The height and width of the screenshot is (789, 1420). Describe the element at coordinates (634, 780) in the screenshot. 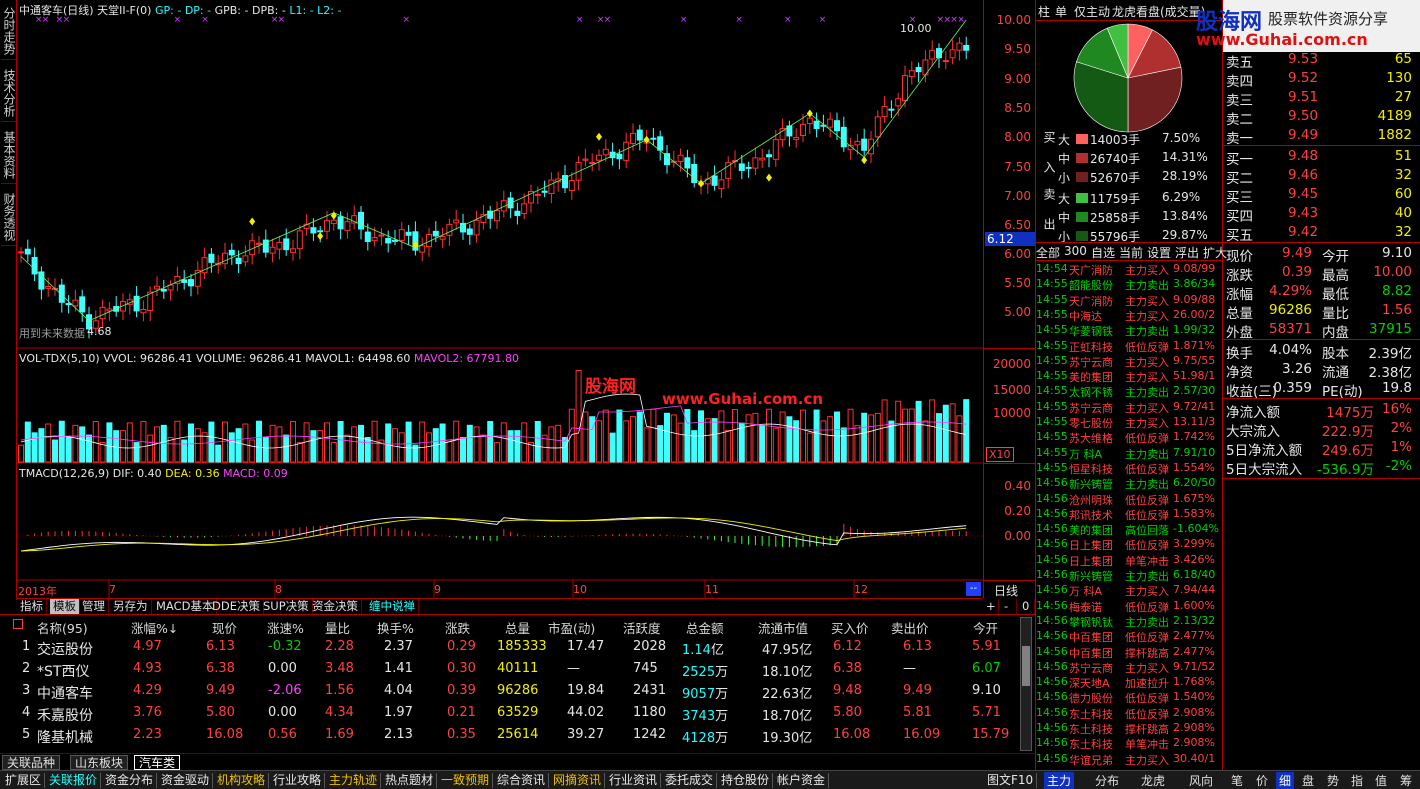

I see `bottom-tab: 行业资讯` at that location.